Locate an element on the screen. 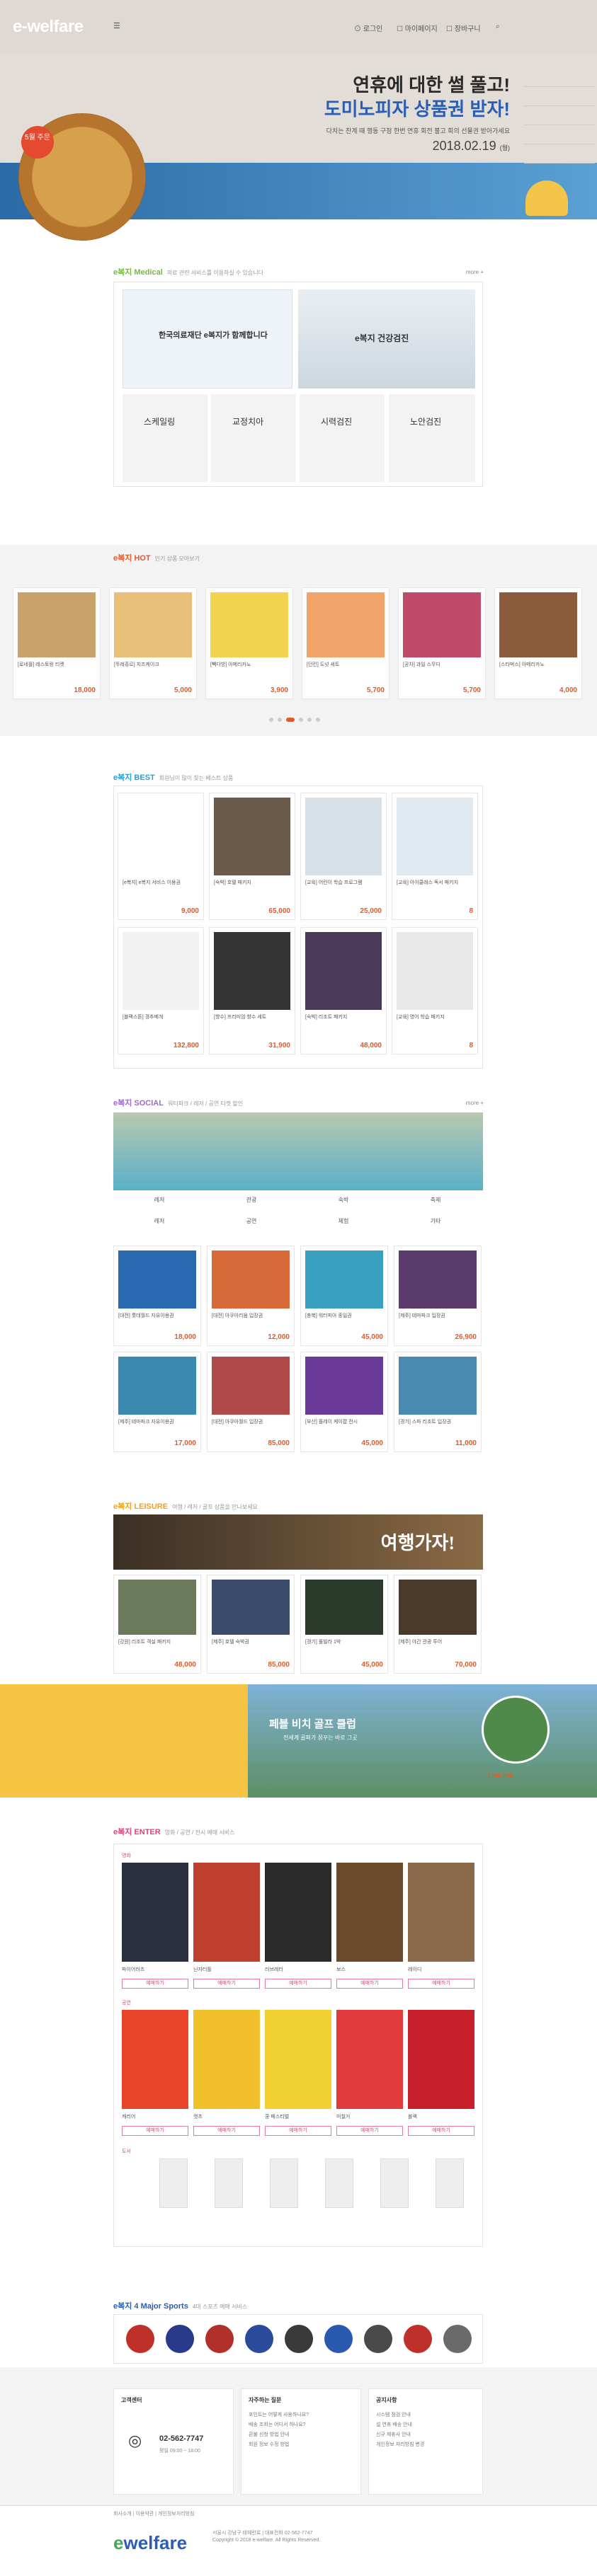 This screenshot has width=597, height=2576. hot-card: [빽다방] 아메리카노 3,900 is located at coordinates (249, 643).